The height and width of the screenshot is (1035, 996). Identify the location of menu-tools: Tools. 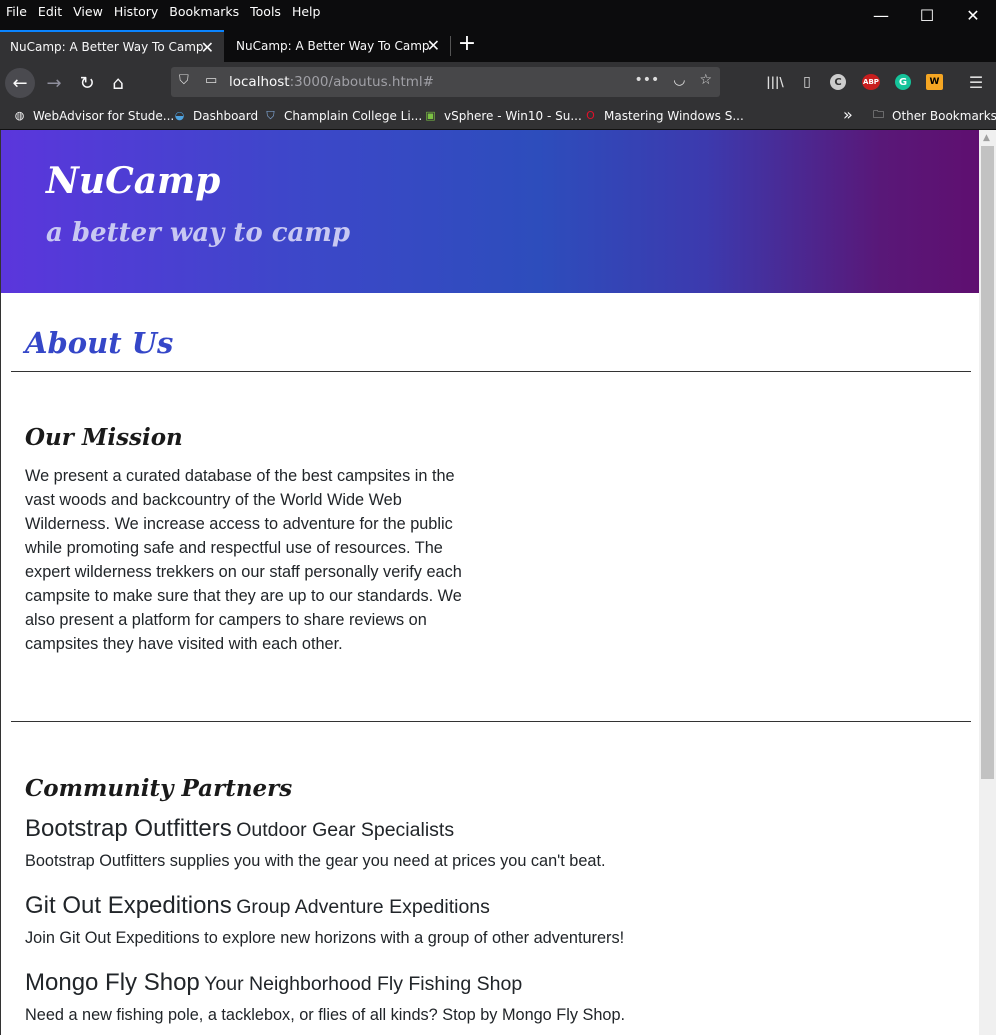
(265, 11).